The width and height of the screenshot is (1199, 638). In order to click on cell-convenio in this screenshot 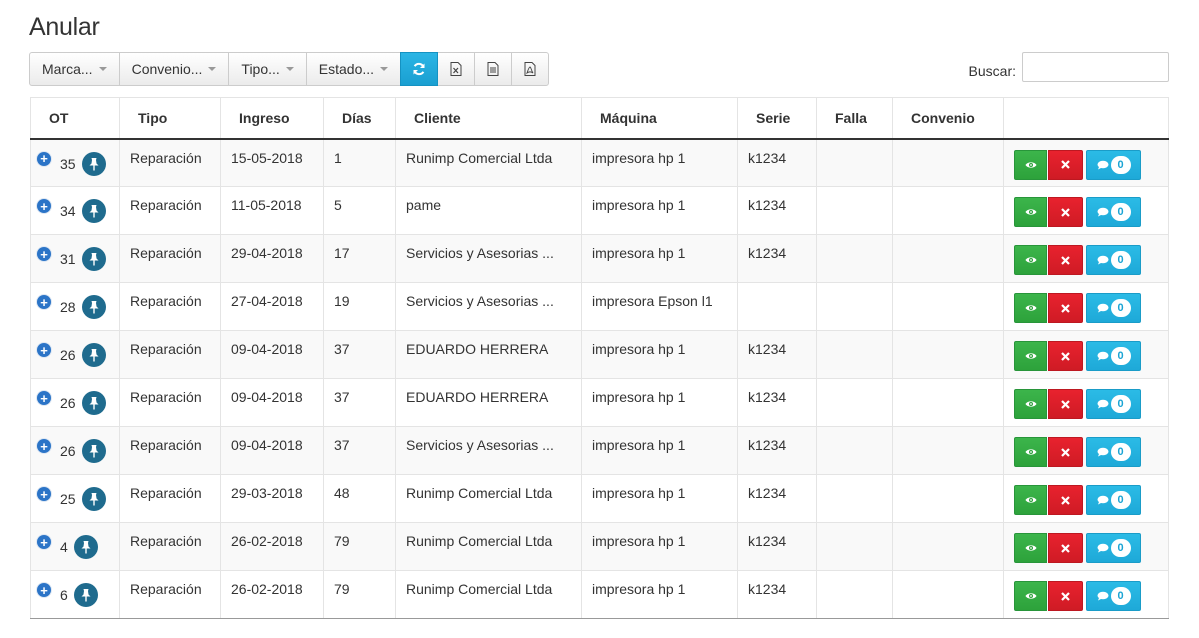, I will do `click(948, 354)`.